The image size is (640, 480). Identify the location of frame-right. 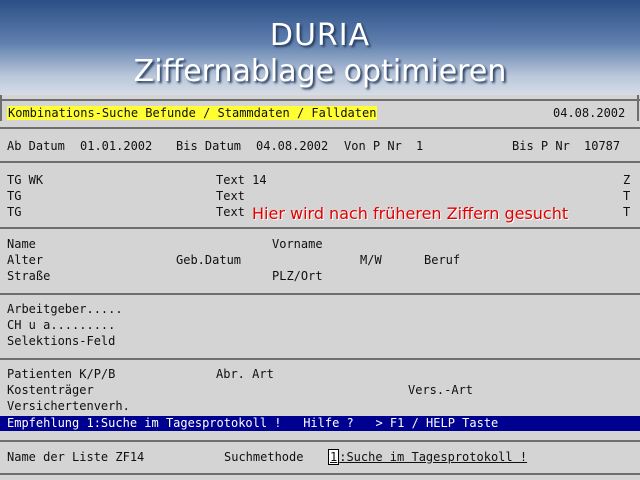
(638, 108).